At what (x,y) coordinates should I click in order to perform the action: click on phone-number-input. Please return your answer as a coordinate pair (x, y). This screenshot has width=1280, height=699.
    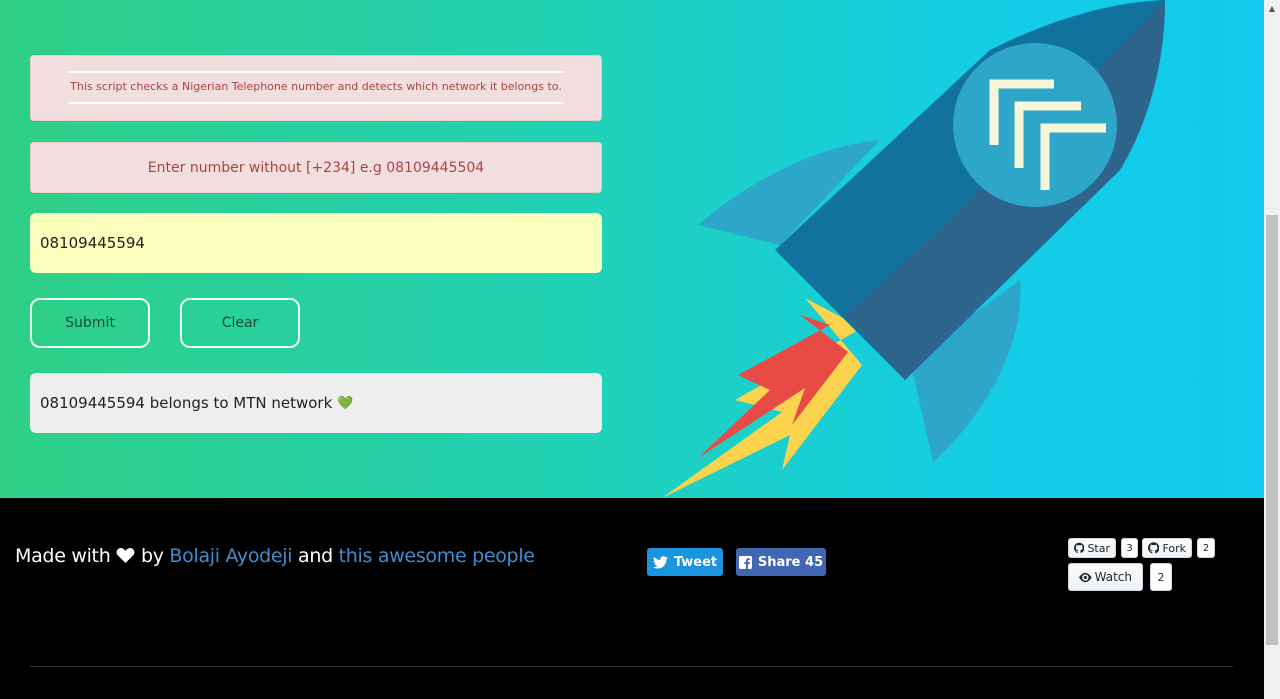
    Looking at the image, I should click on (316, 243).